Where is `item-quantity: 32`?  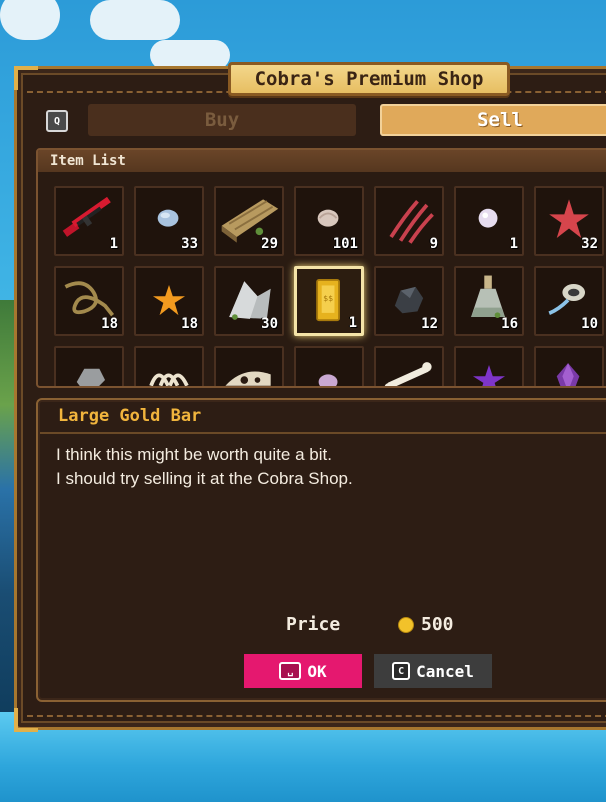
item-quantity: 32 is located at coordinates (589, 244).